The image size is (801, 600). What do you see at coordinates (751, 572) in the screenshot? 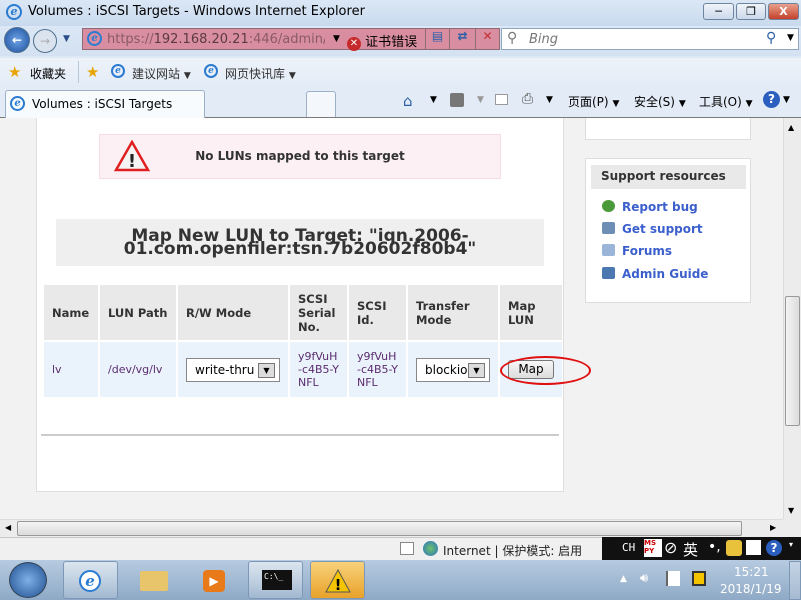
I see `clock-time: 15:21` at bounding box center [751, 572].